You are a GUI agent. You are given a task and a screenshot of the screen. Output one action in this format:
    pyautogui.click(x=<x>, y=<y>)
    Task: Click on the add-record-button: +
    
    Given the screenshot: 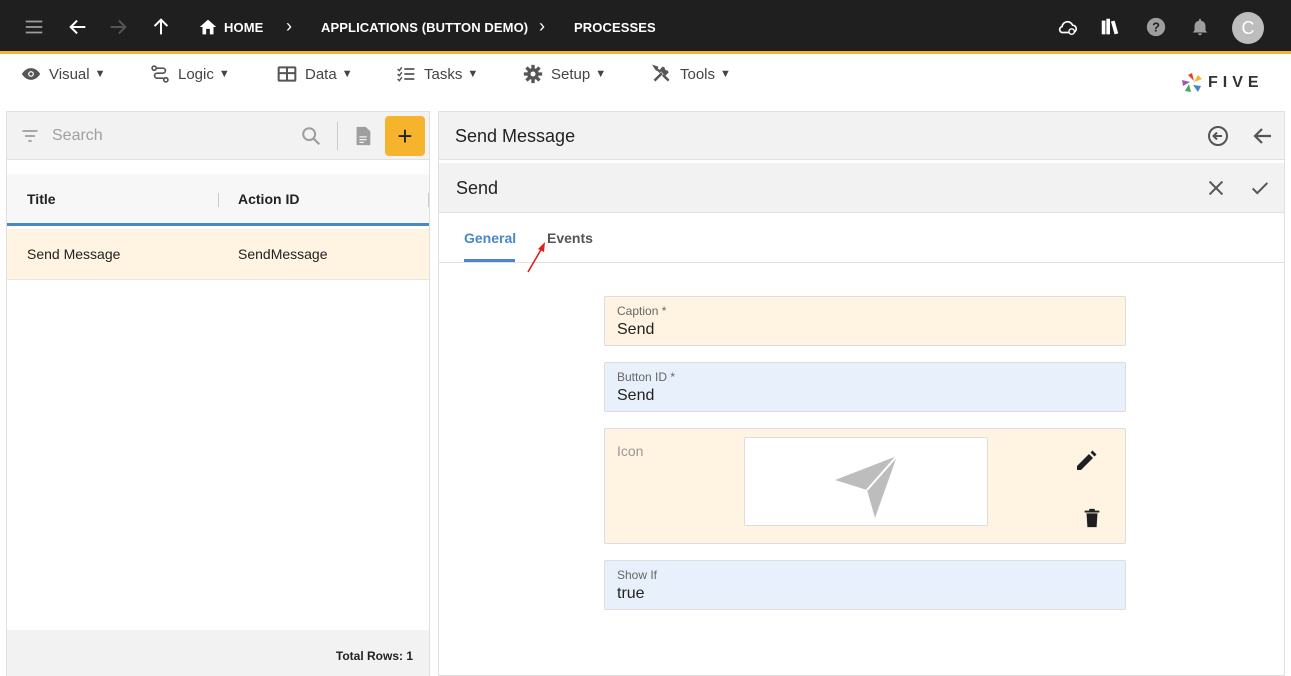 What is the action you would take?
    pyautogui.click(x=405, y=136)
    